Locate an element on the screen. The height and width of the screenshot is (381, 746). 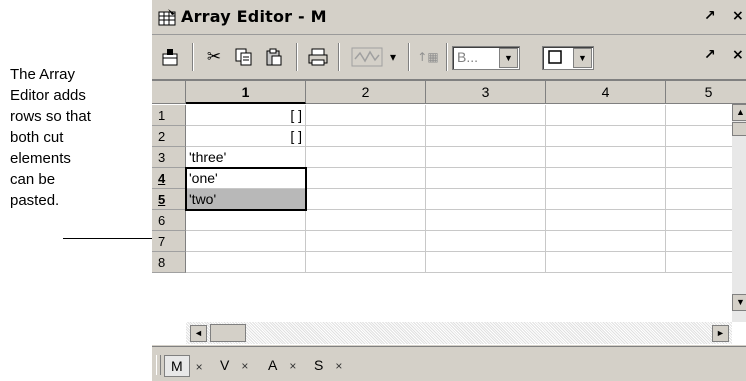
cut-icon: ✂ is located at coordinates (214, 57).